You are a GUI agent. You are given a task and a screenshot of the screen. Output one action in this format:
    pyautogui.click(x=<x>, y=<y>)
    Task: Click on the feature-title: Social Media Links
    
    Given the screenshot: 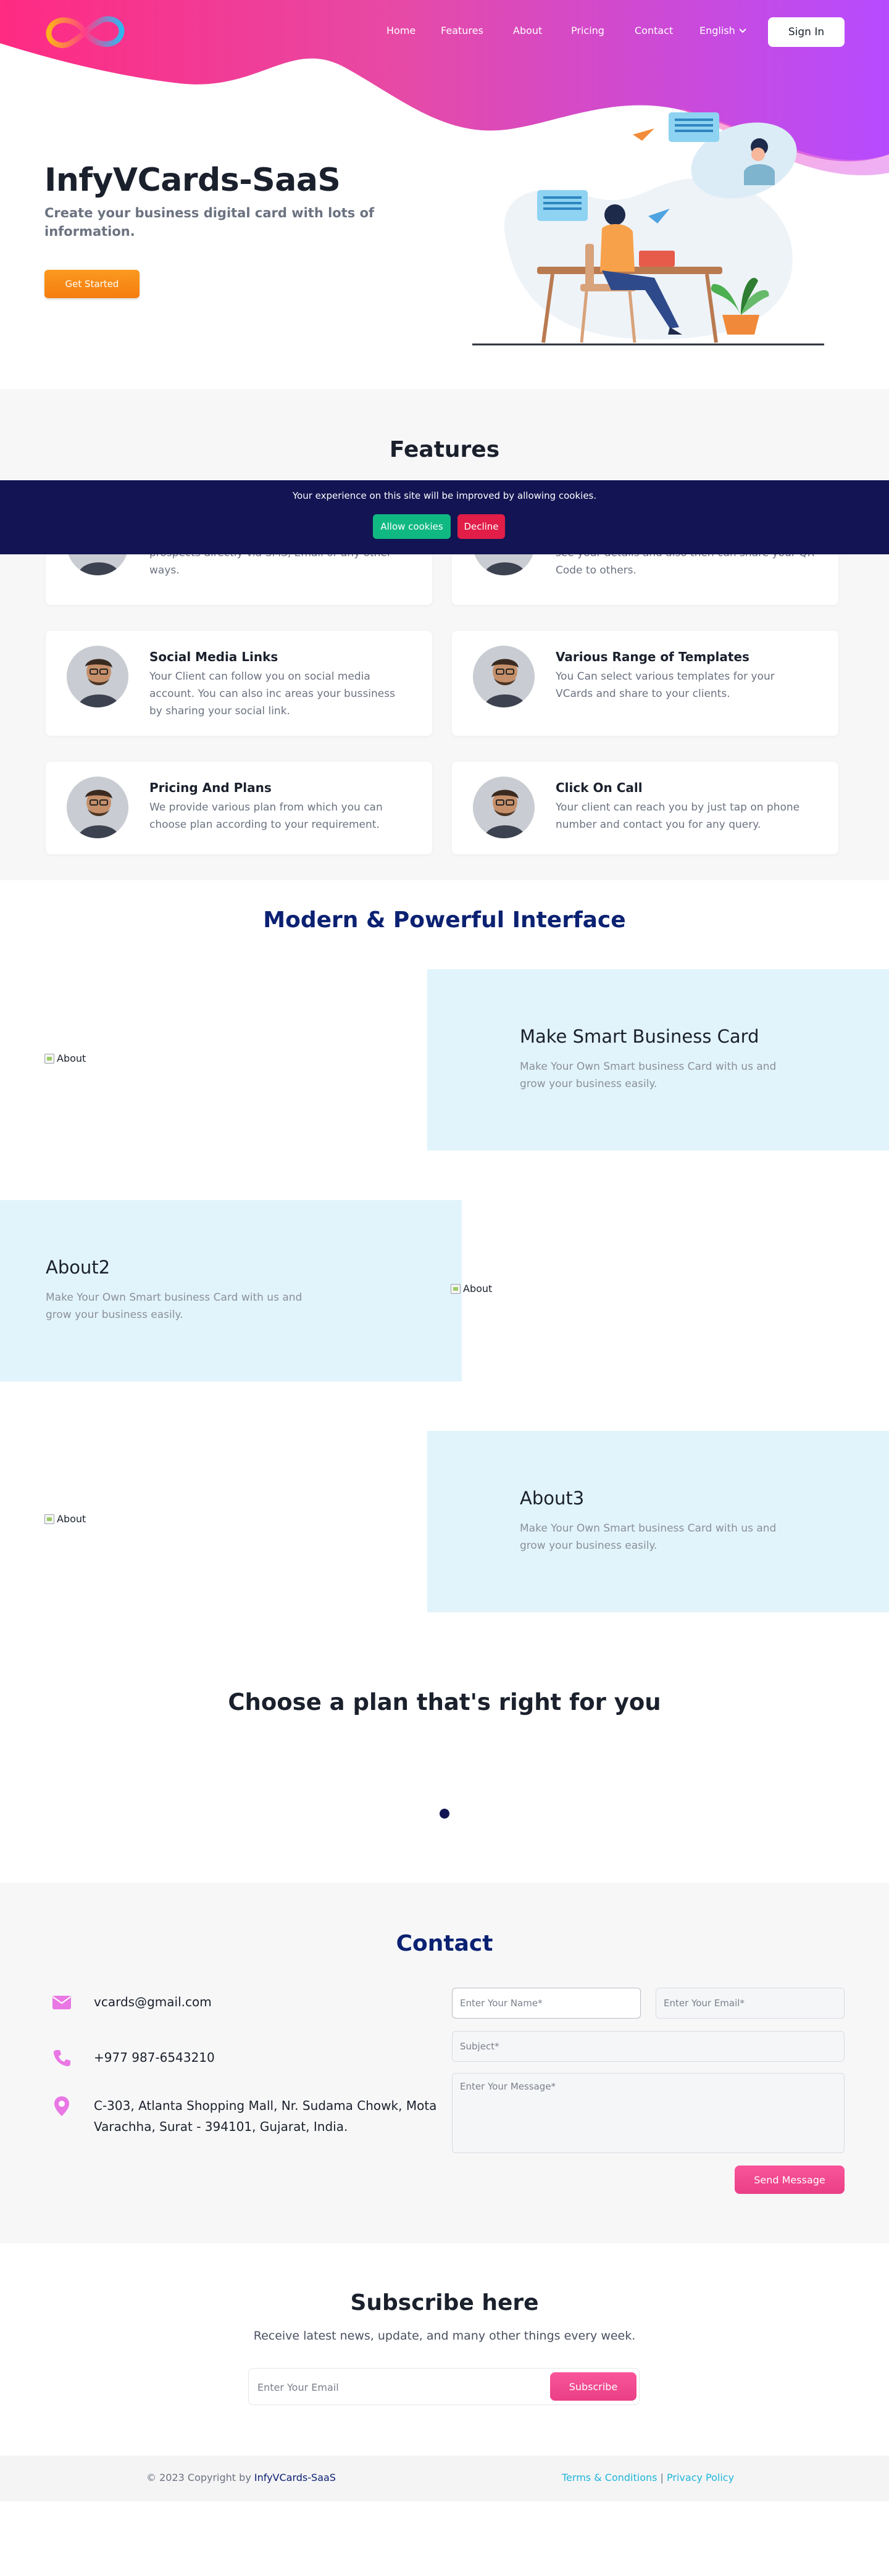 What is the action you would take?
    pyautogui.click(x=214, y=657)
    